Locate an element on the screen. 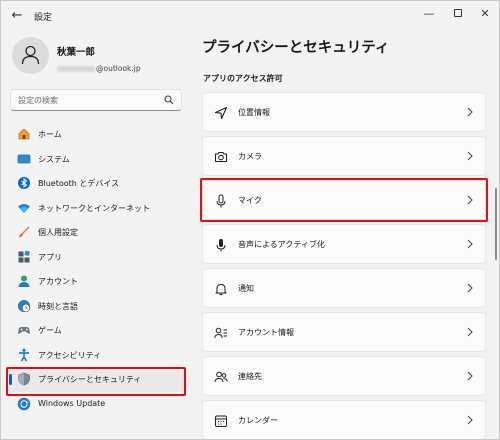  scrollbar-thumb is located at coordinates (496, 224).